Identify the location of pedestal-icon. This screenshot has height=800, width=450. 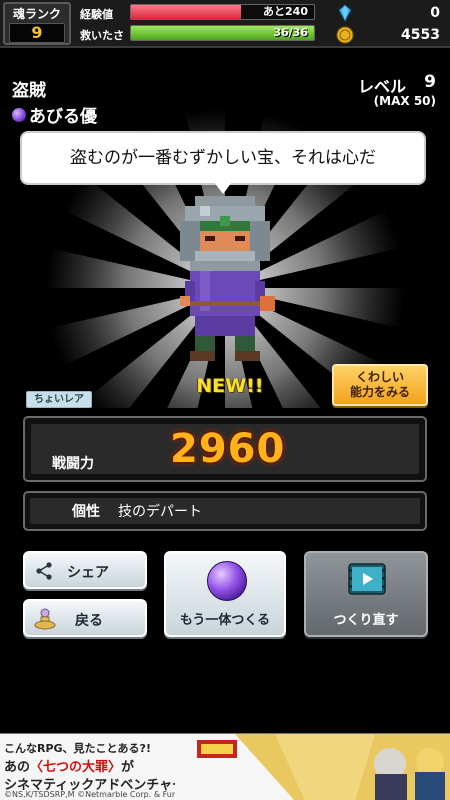
(45, 619).